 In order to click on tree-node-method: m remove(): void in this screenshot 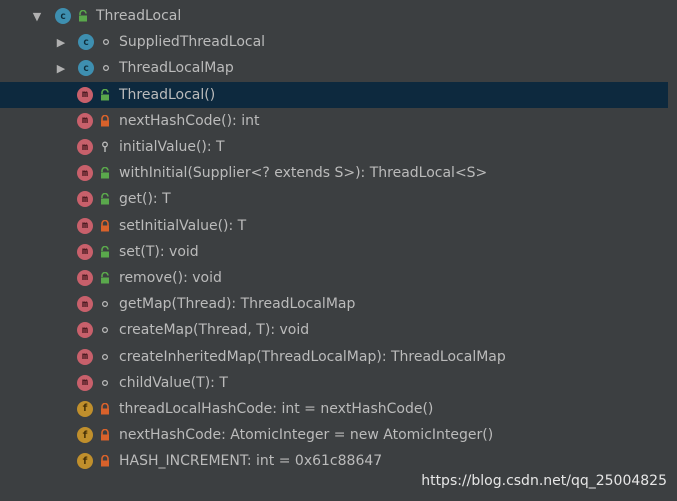, I will do `click(334, 278)`.